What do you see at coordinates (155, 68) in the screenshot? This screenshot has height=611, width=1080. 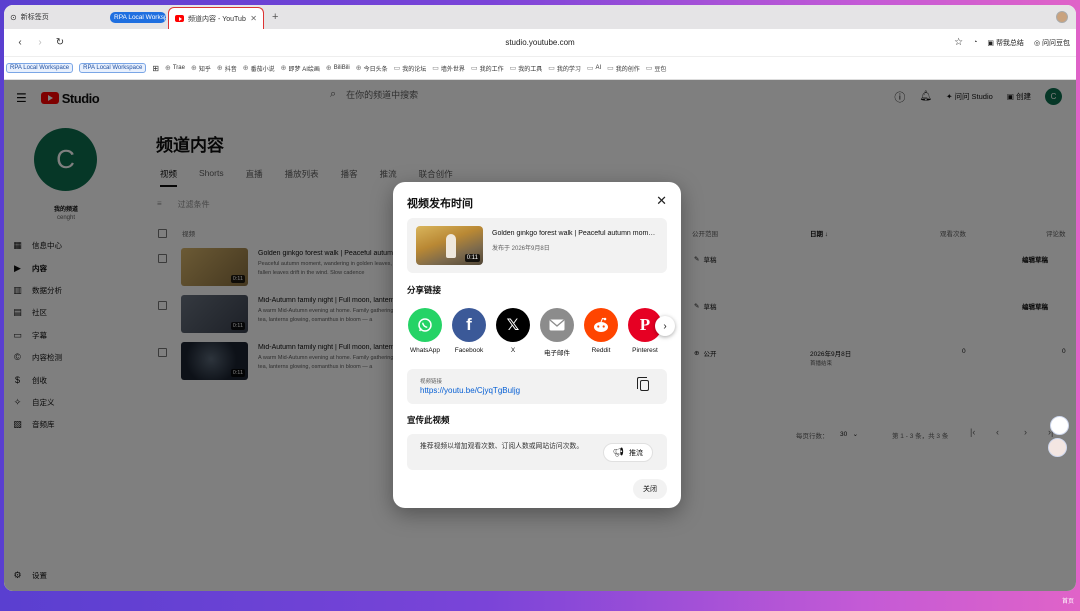 I see `apps-grid-icon: ⊞` at bounding box center [155, 68].